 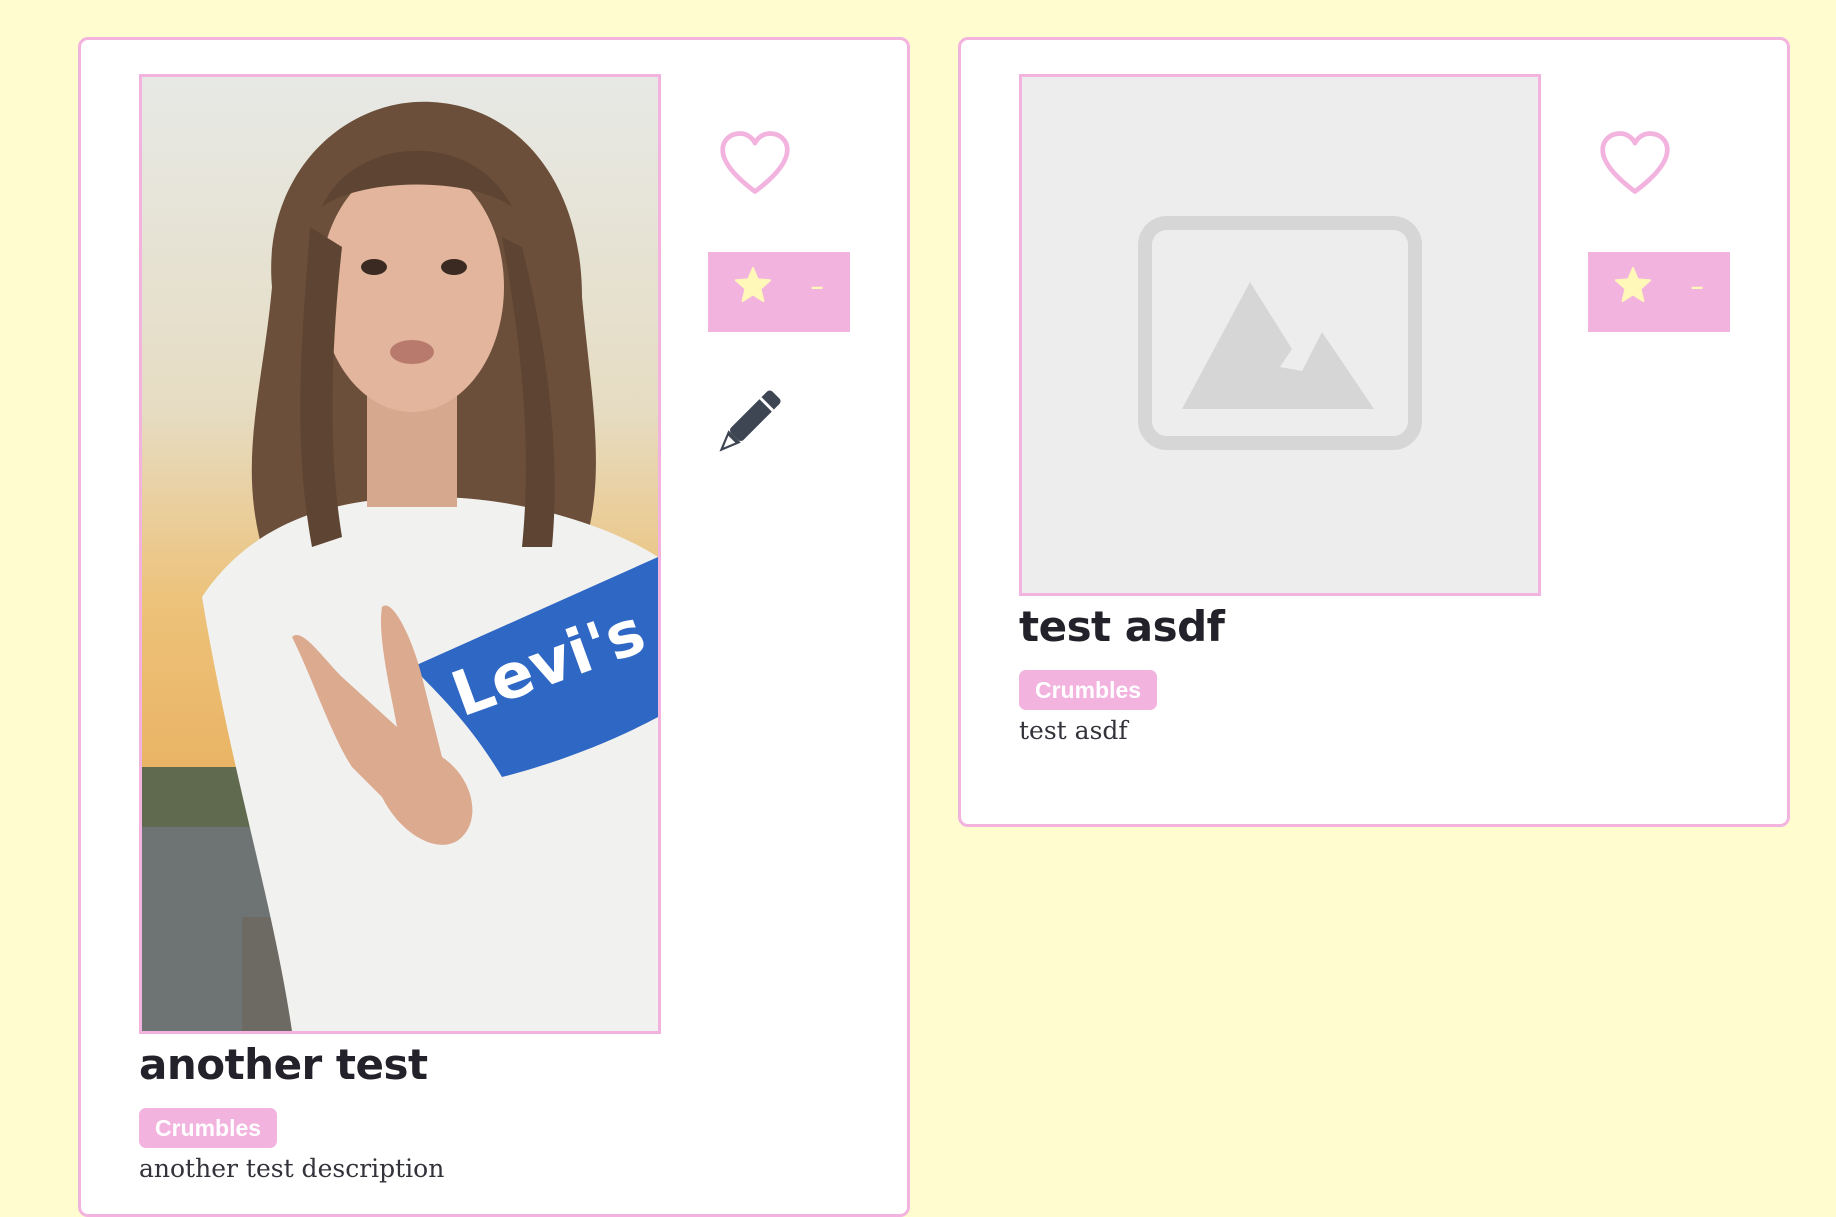 I want to click on recipe-title: test asdf, so click(x=1122, y=626).